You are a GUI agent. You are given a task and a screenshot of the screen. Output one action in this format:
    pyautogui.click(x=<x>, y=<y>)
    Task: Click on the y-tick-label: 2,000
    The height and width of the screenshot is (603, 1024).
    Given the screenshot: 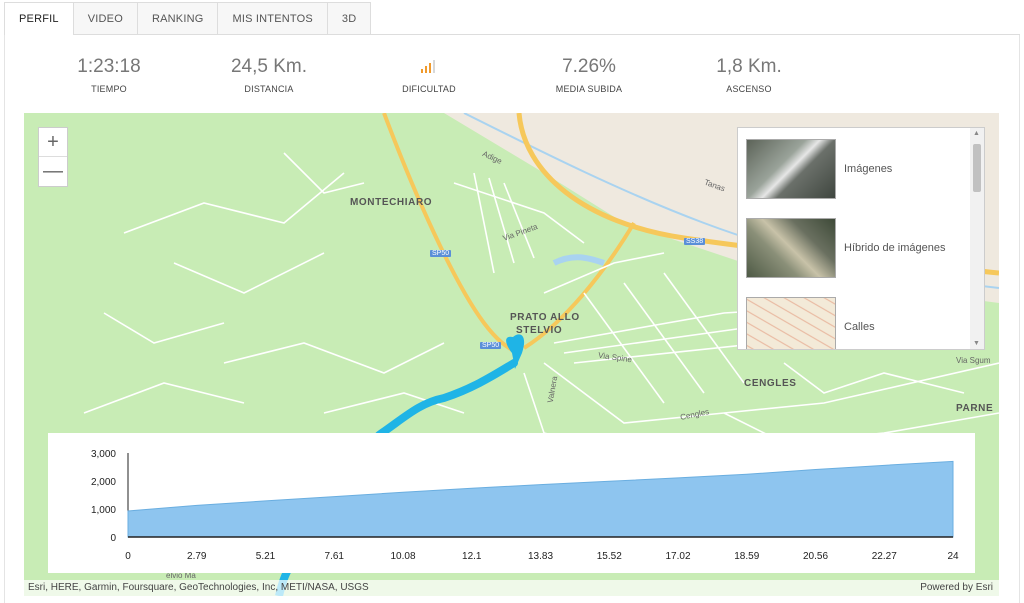 What is the action you would take?
    pyautogui.click(x=103, y=482)
    